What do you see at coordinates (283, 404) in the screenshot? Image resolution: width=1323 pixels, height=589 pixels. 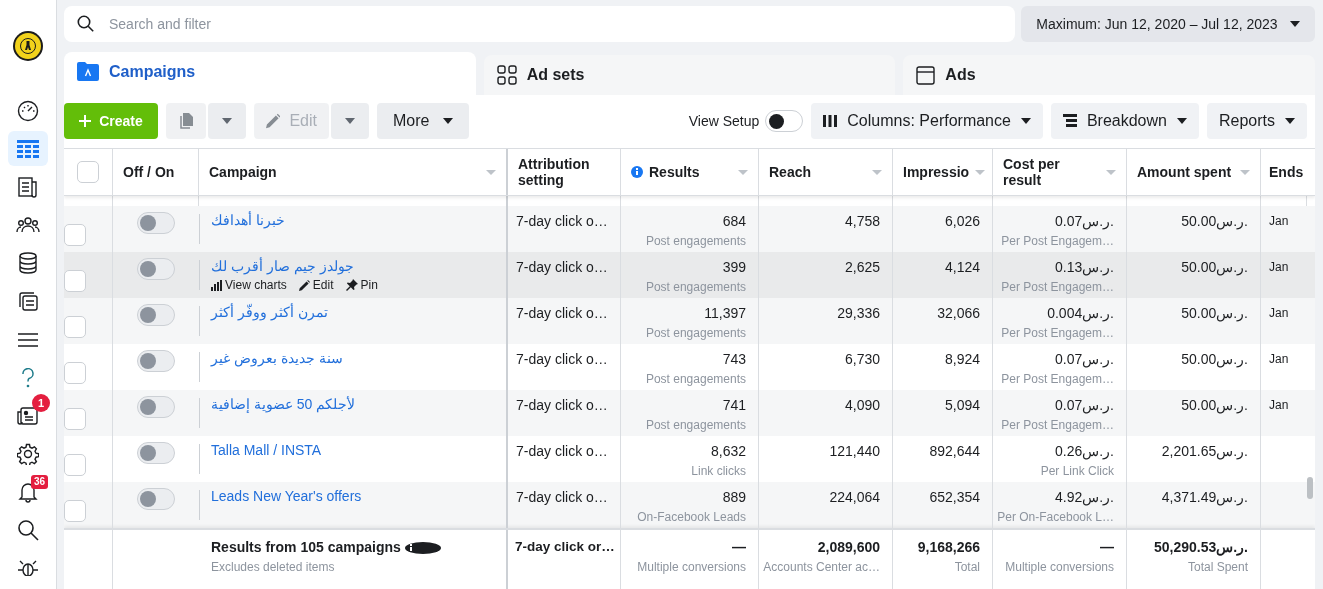 I see `campaign-link: لأجلكم 50 عضوية إضافية` at bounding box center [283, 404].